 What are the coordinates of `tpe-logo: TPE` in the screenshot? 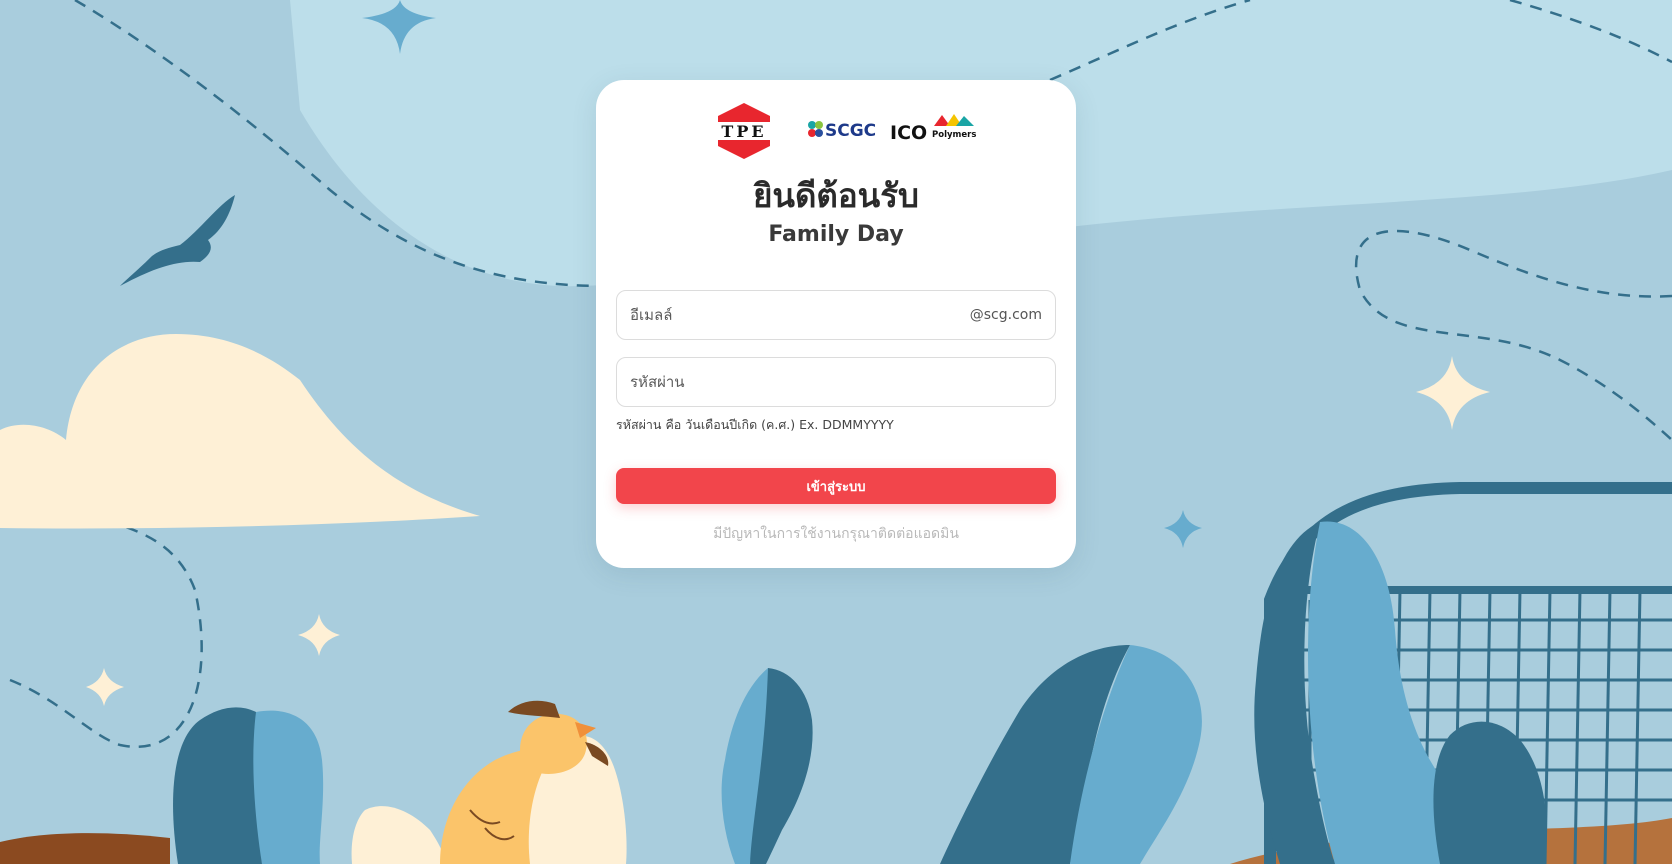 It's located at (744, 131).